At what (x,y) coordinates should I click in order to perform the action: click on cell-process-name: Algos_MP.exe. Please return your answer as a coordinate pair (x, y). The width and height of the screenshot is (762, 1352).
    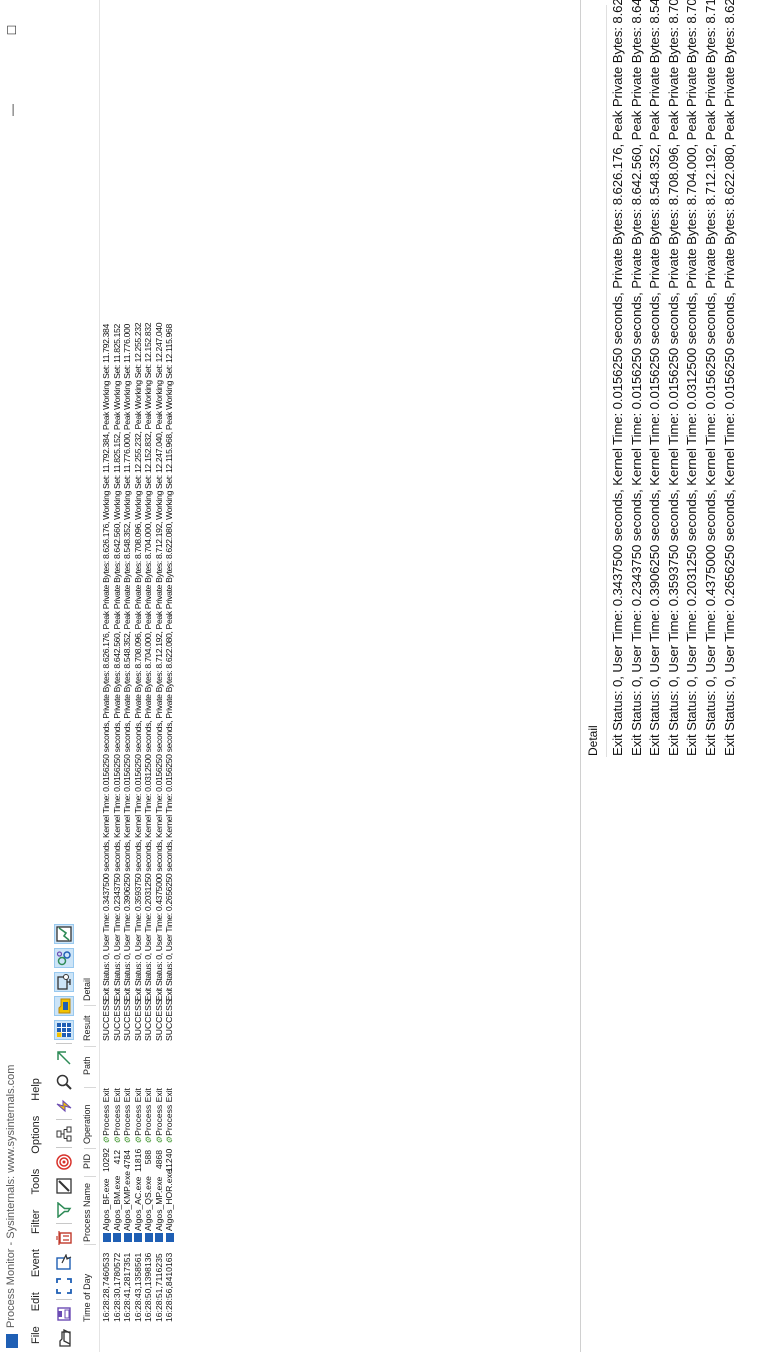
    Looking at the image, I should click on (159, 1209).